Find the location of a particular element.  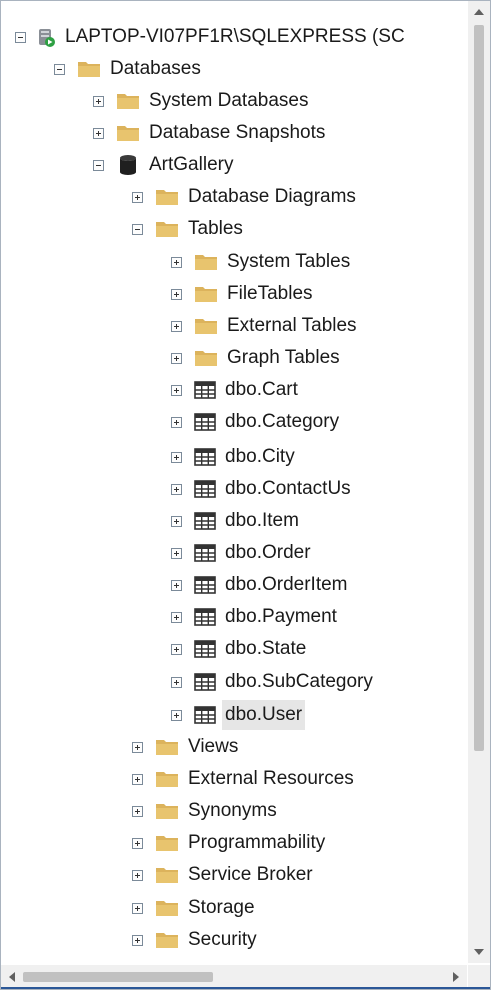

tree-node-label: Service Broker is located at coordinates (250, 874).